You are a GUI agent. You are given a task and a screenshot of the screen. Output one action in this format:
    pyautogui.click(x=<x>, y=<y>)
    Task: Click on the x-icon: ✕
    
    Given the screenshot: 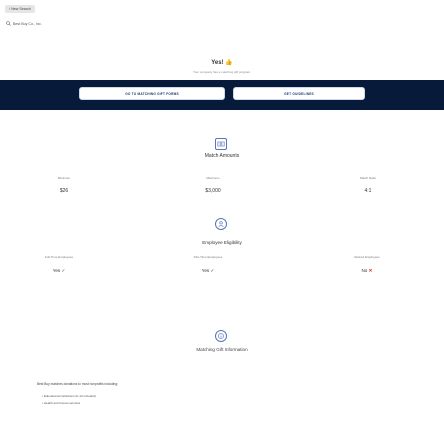 What is the action you would take?
    pyautogui.click(x=370, y=270)
    